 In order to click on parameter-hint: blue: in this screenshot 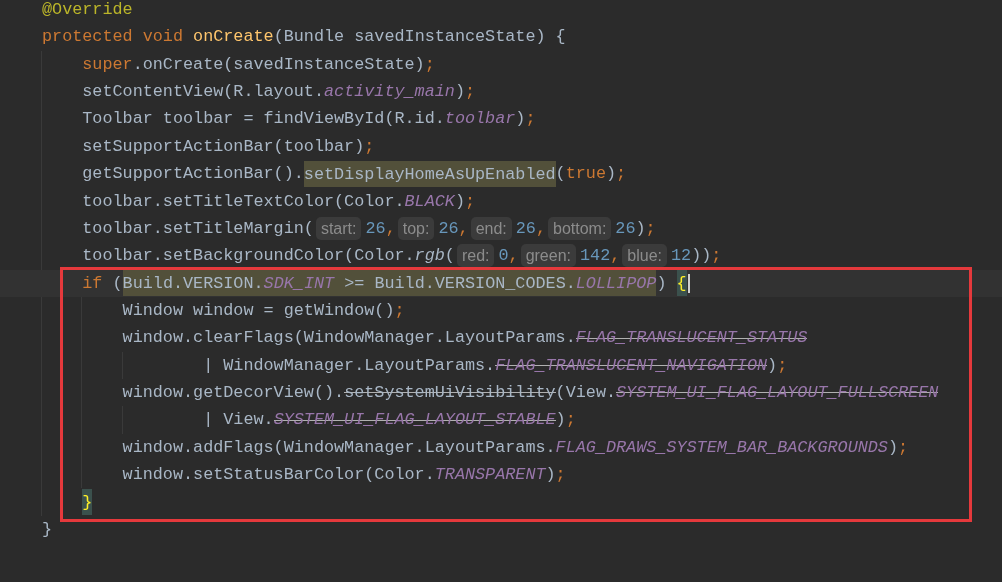, I will do `click(644, 256)`.